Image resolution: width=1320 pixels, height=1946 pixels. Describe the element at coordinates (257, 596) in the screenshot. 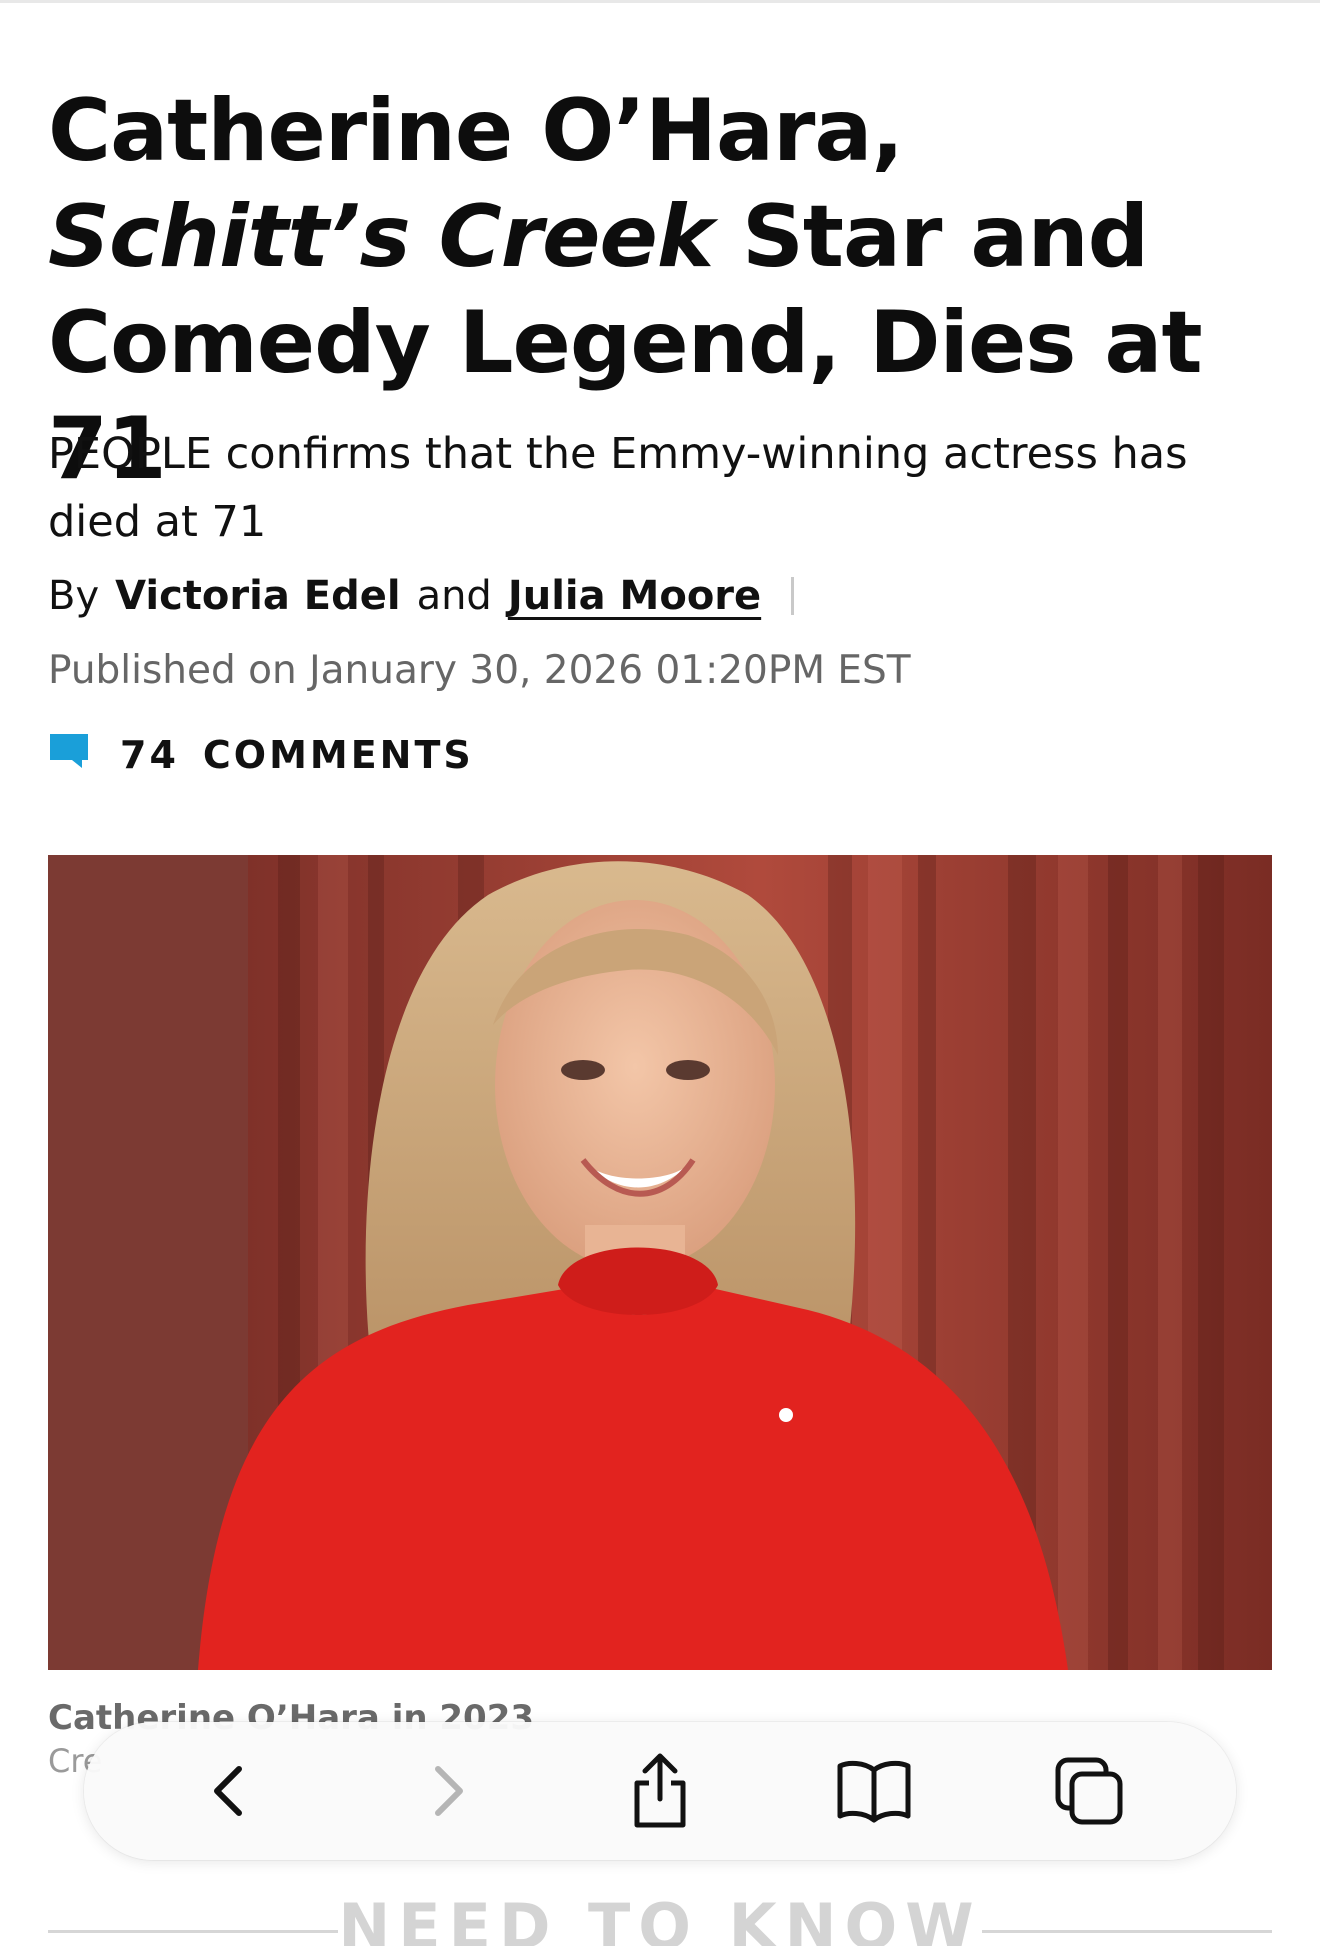

I see `author-victoria-edel: Victoria Edel` at that location.